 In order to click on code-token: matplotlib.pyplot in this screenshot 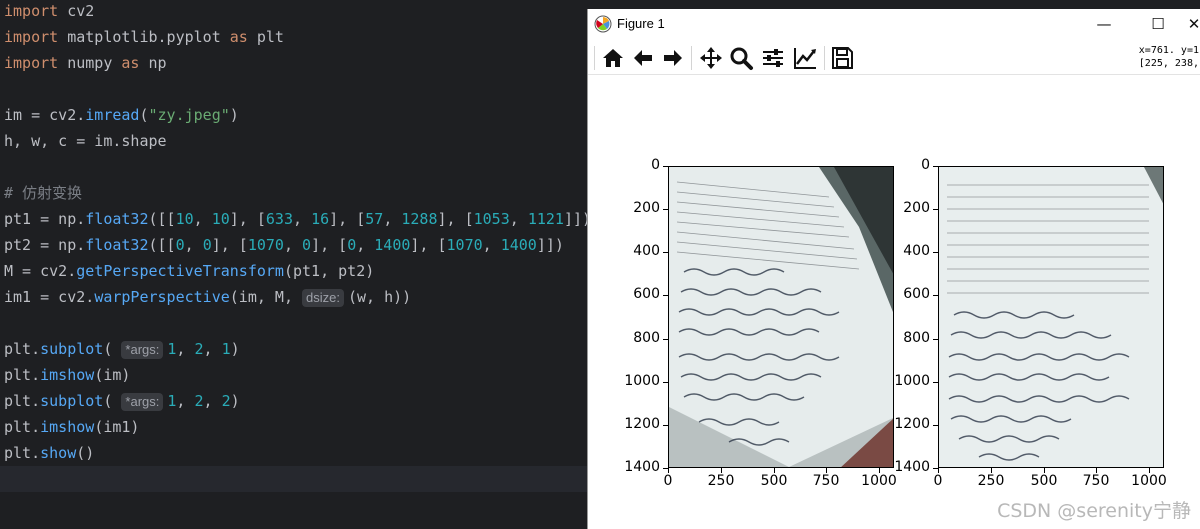, I will do `click(144, 37)`.